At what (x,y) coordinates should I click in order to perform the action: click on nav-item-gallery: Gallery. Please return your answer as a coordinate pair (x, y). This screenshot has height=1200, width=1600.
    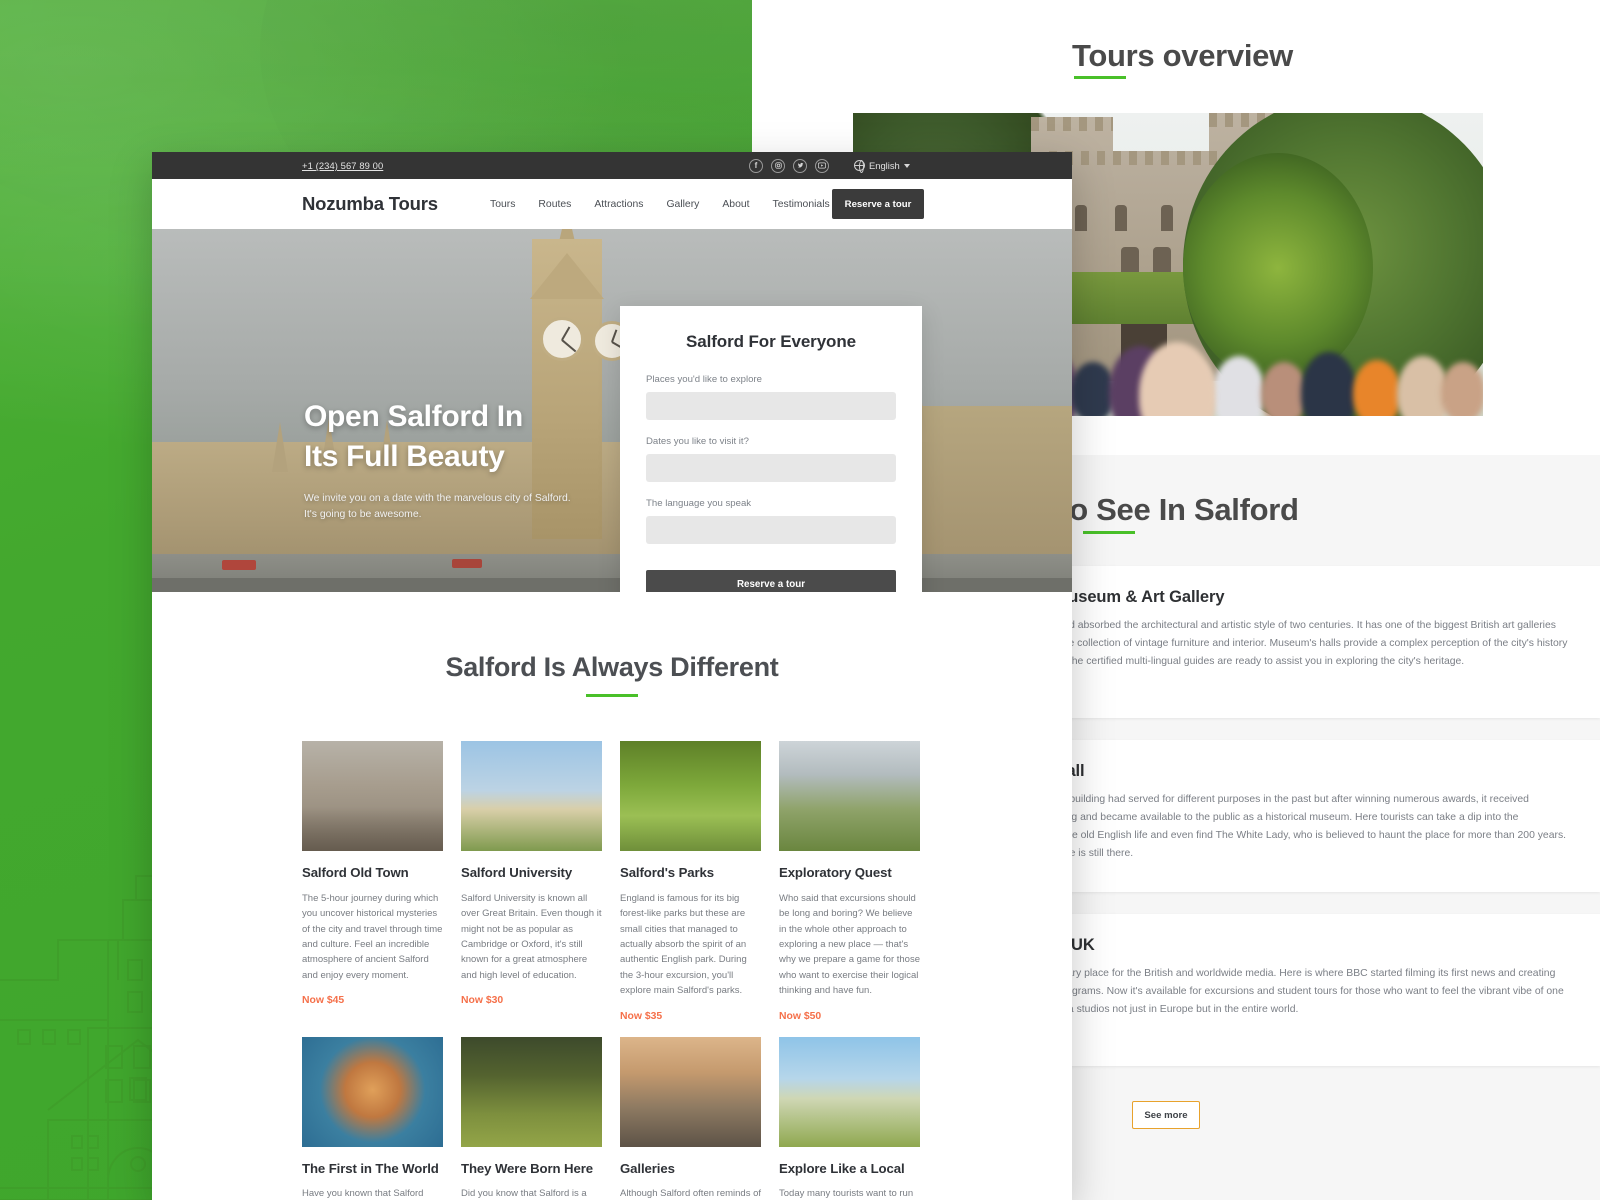
    Looking at the image, I should click on (682, 204).